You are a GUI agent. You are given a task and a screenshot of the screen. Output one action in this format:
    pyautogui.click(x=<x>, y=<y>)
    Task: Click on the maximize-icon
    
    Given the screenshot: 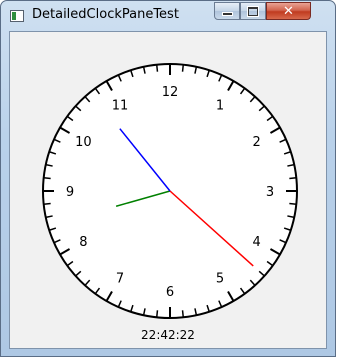 What is the action you would take?
    pyautogui.click(x=253, y=11)
    